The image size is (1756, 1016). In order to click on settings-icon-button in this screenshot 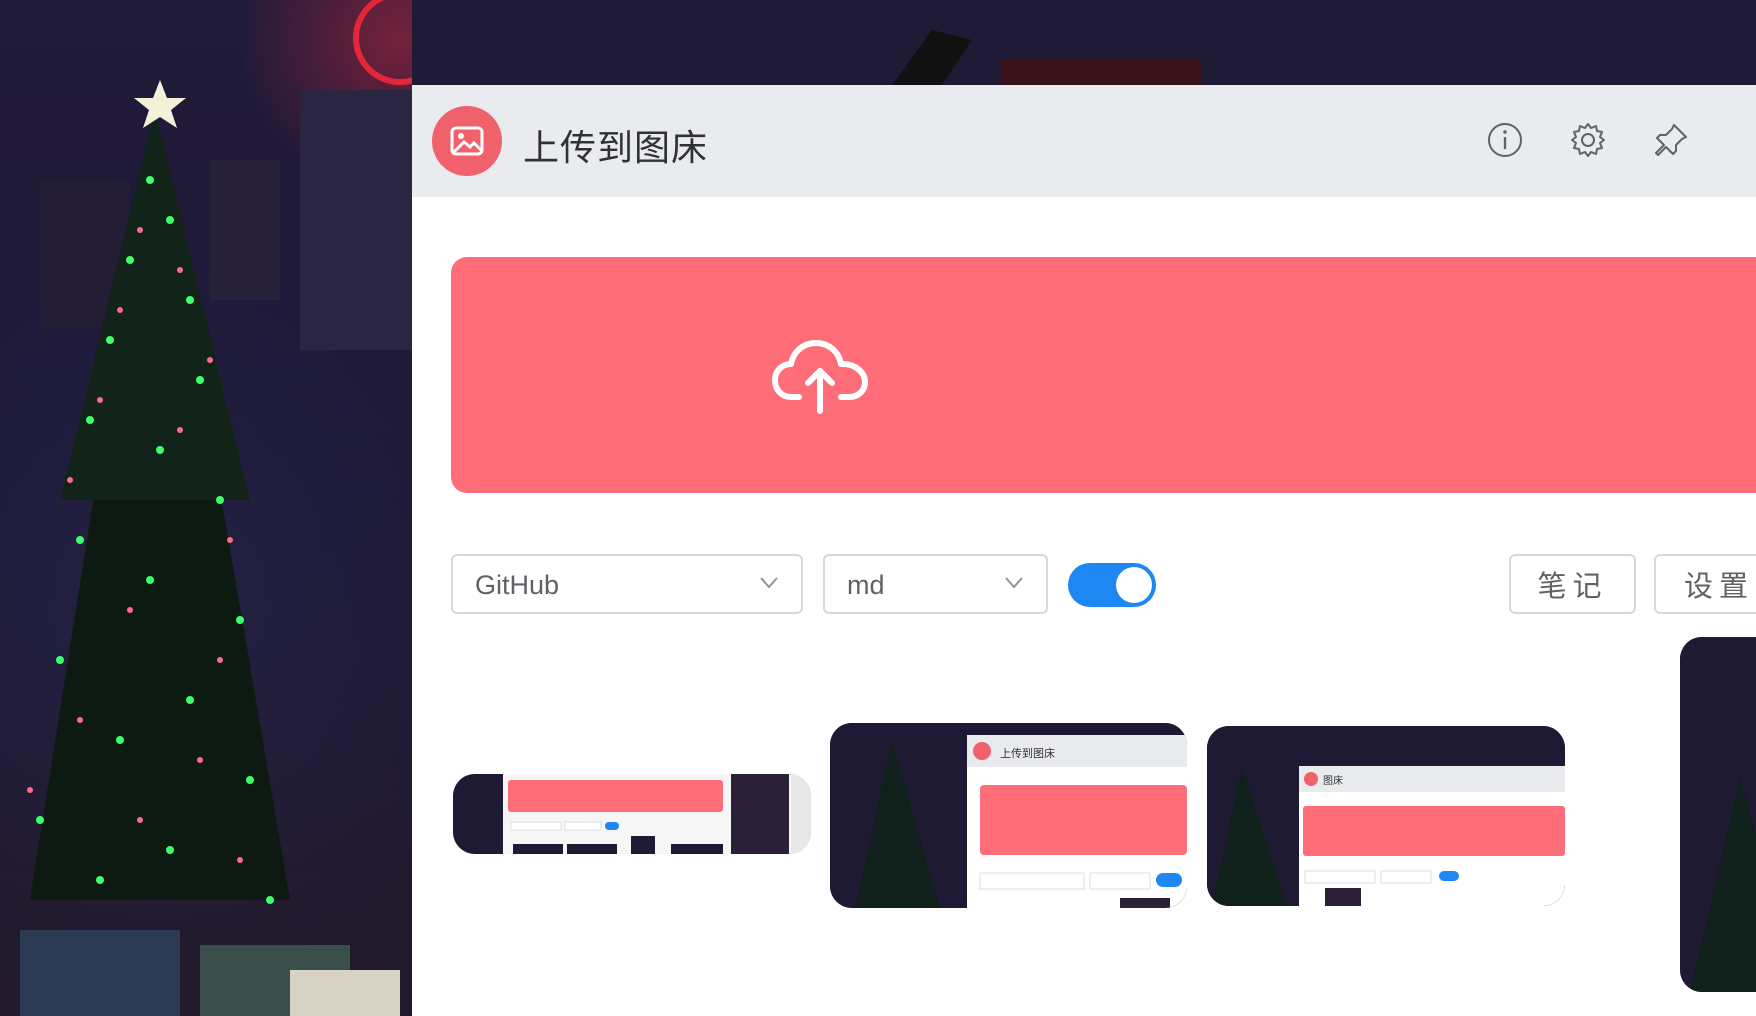, I will do `click(1588, 140)`.